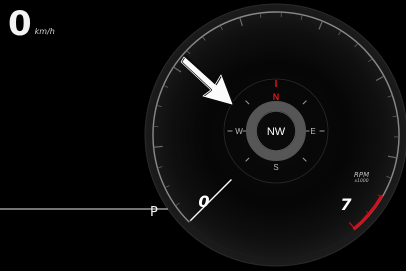 This screenshot has width=406, height=271. Describe the element at coordinates (346, 204) in the screenshot. I see `tachometer-end-label: 7` at that location.